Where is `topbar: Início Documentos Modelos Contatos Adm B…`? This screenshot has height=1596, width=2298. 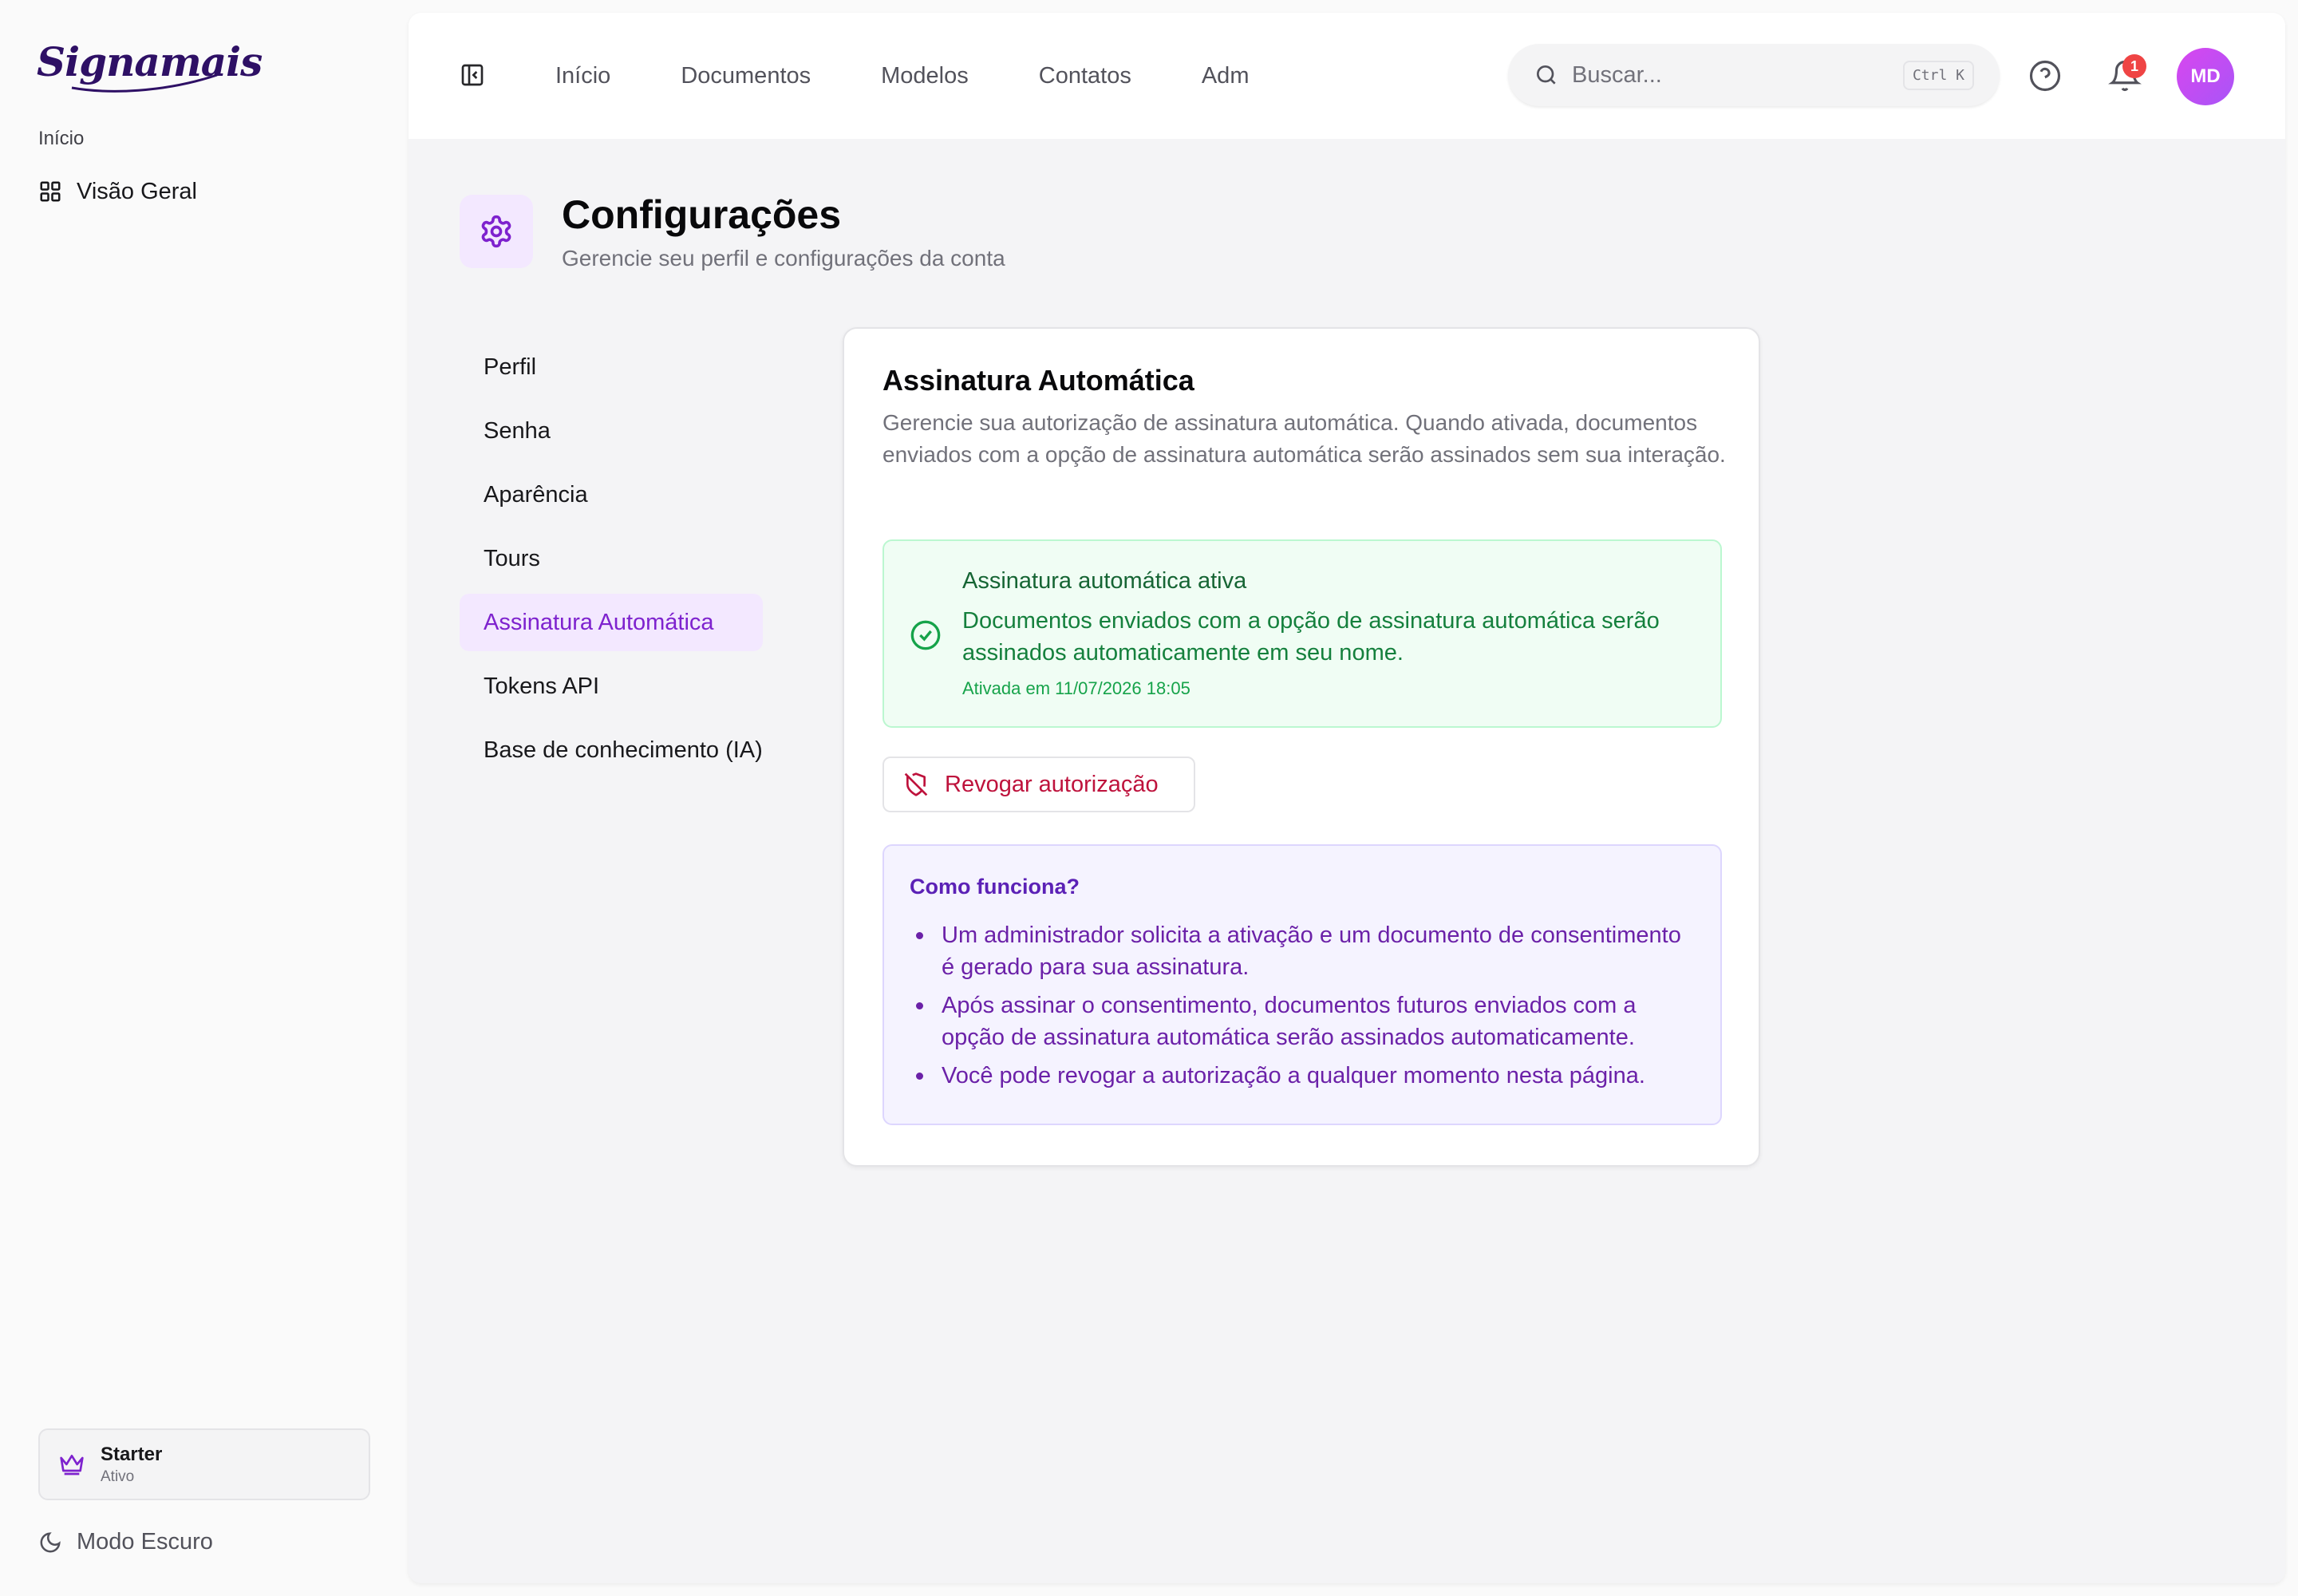
topbar: Início Documentos Modelos Contatos Adm B… is located at coordinates (1347, 76).